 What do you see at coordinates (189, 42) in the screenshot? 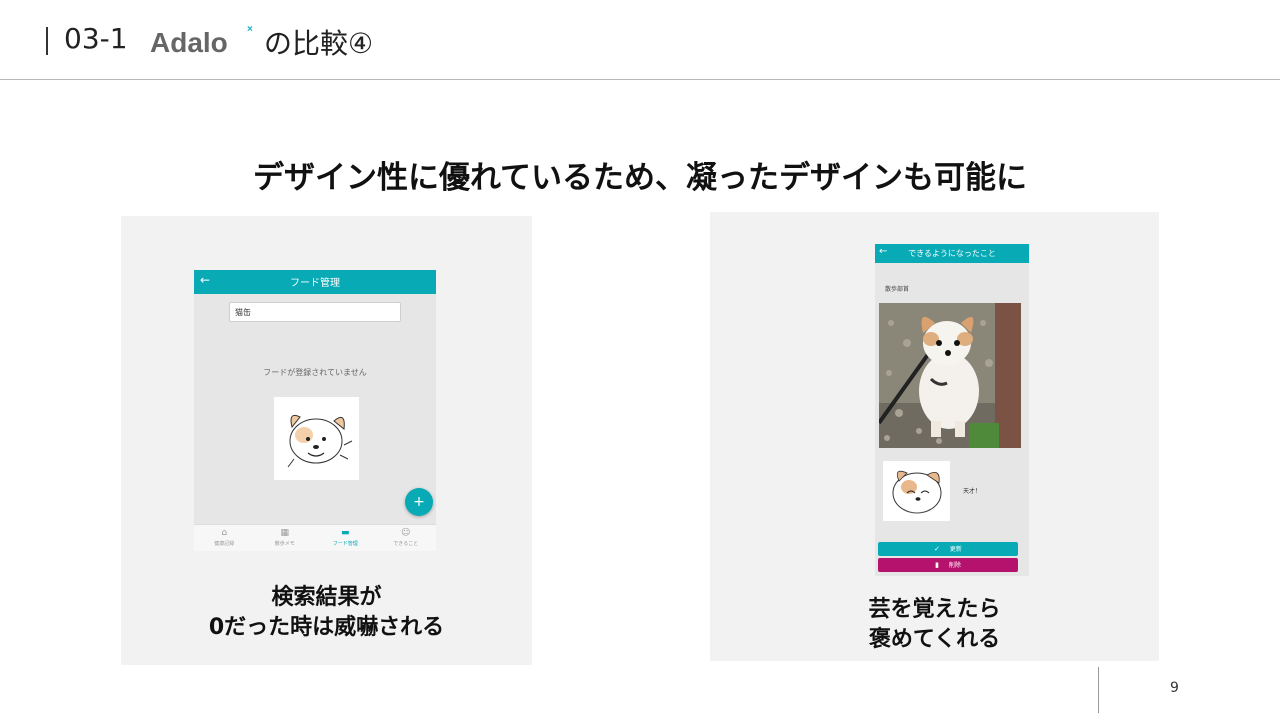
I see `svg-text: Adalo` at bounding box center [189, 42].